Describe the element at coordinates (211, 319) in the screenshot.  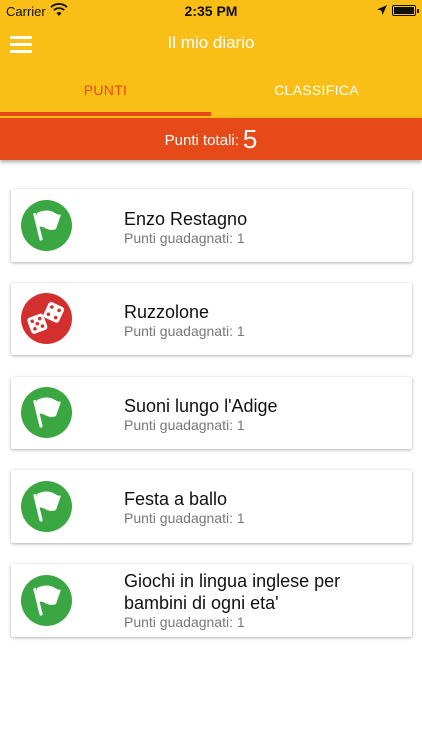
I see `list-item: Ruzzolone Punti guadagnati: 1` at that location.